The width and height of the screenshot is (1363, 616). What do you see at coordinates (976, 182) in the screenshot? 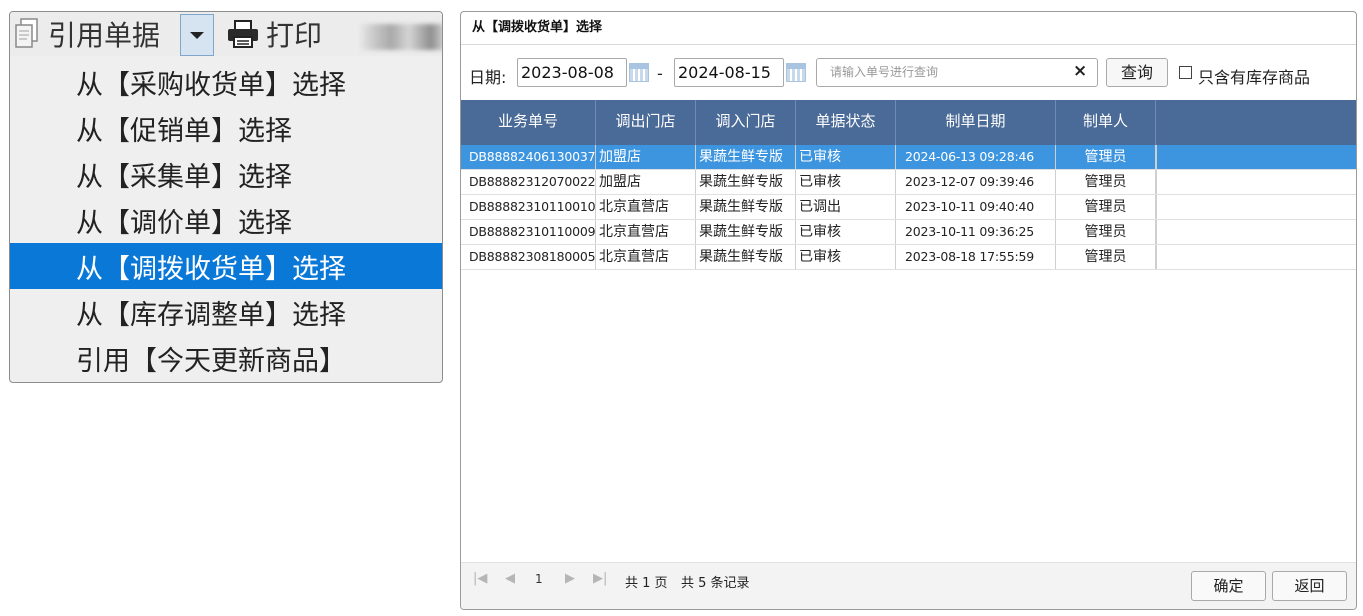
I see `row-created-date: 2023-12-07 09:39:46` at bounding box center [976, 182].